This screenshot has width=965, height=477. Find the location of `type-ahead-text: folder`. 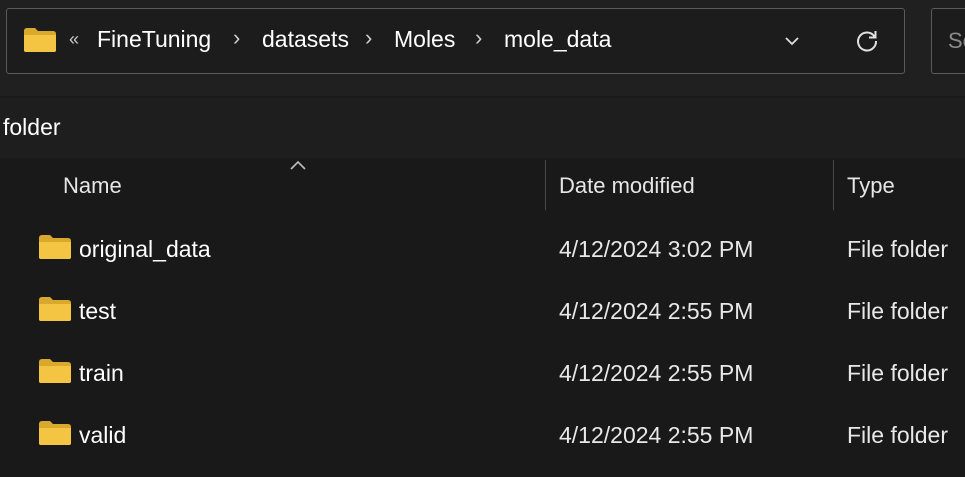

type-ahead-text: folder is located at coordinates (32, 127).